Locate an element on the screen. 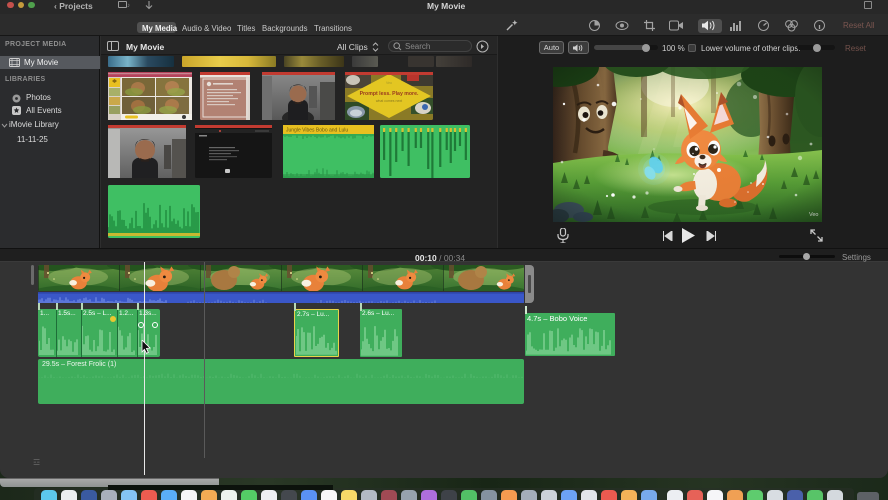 The height and width of the screenshot is (500, 888). svg-text: Jungle Vibes Bobo and Lulu is located at coordinates (317, 131).